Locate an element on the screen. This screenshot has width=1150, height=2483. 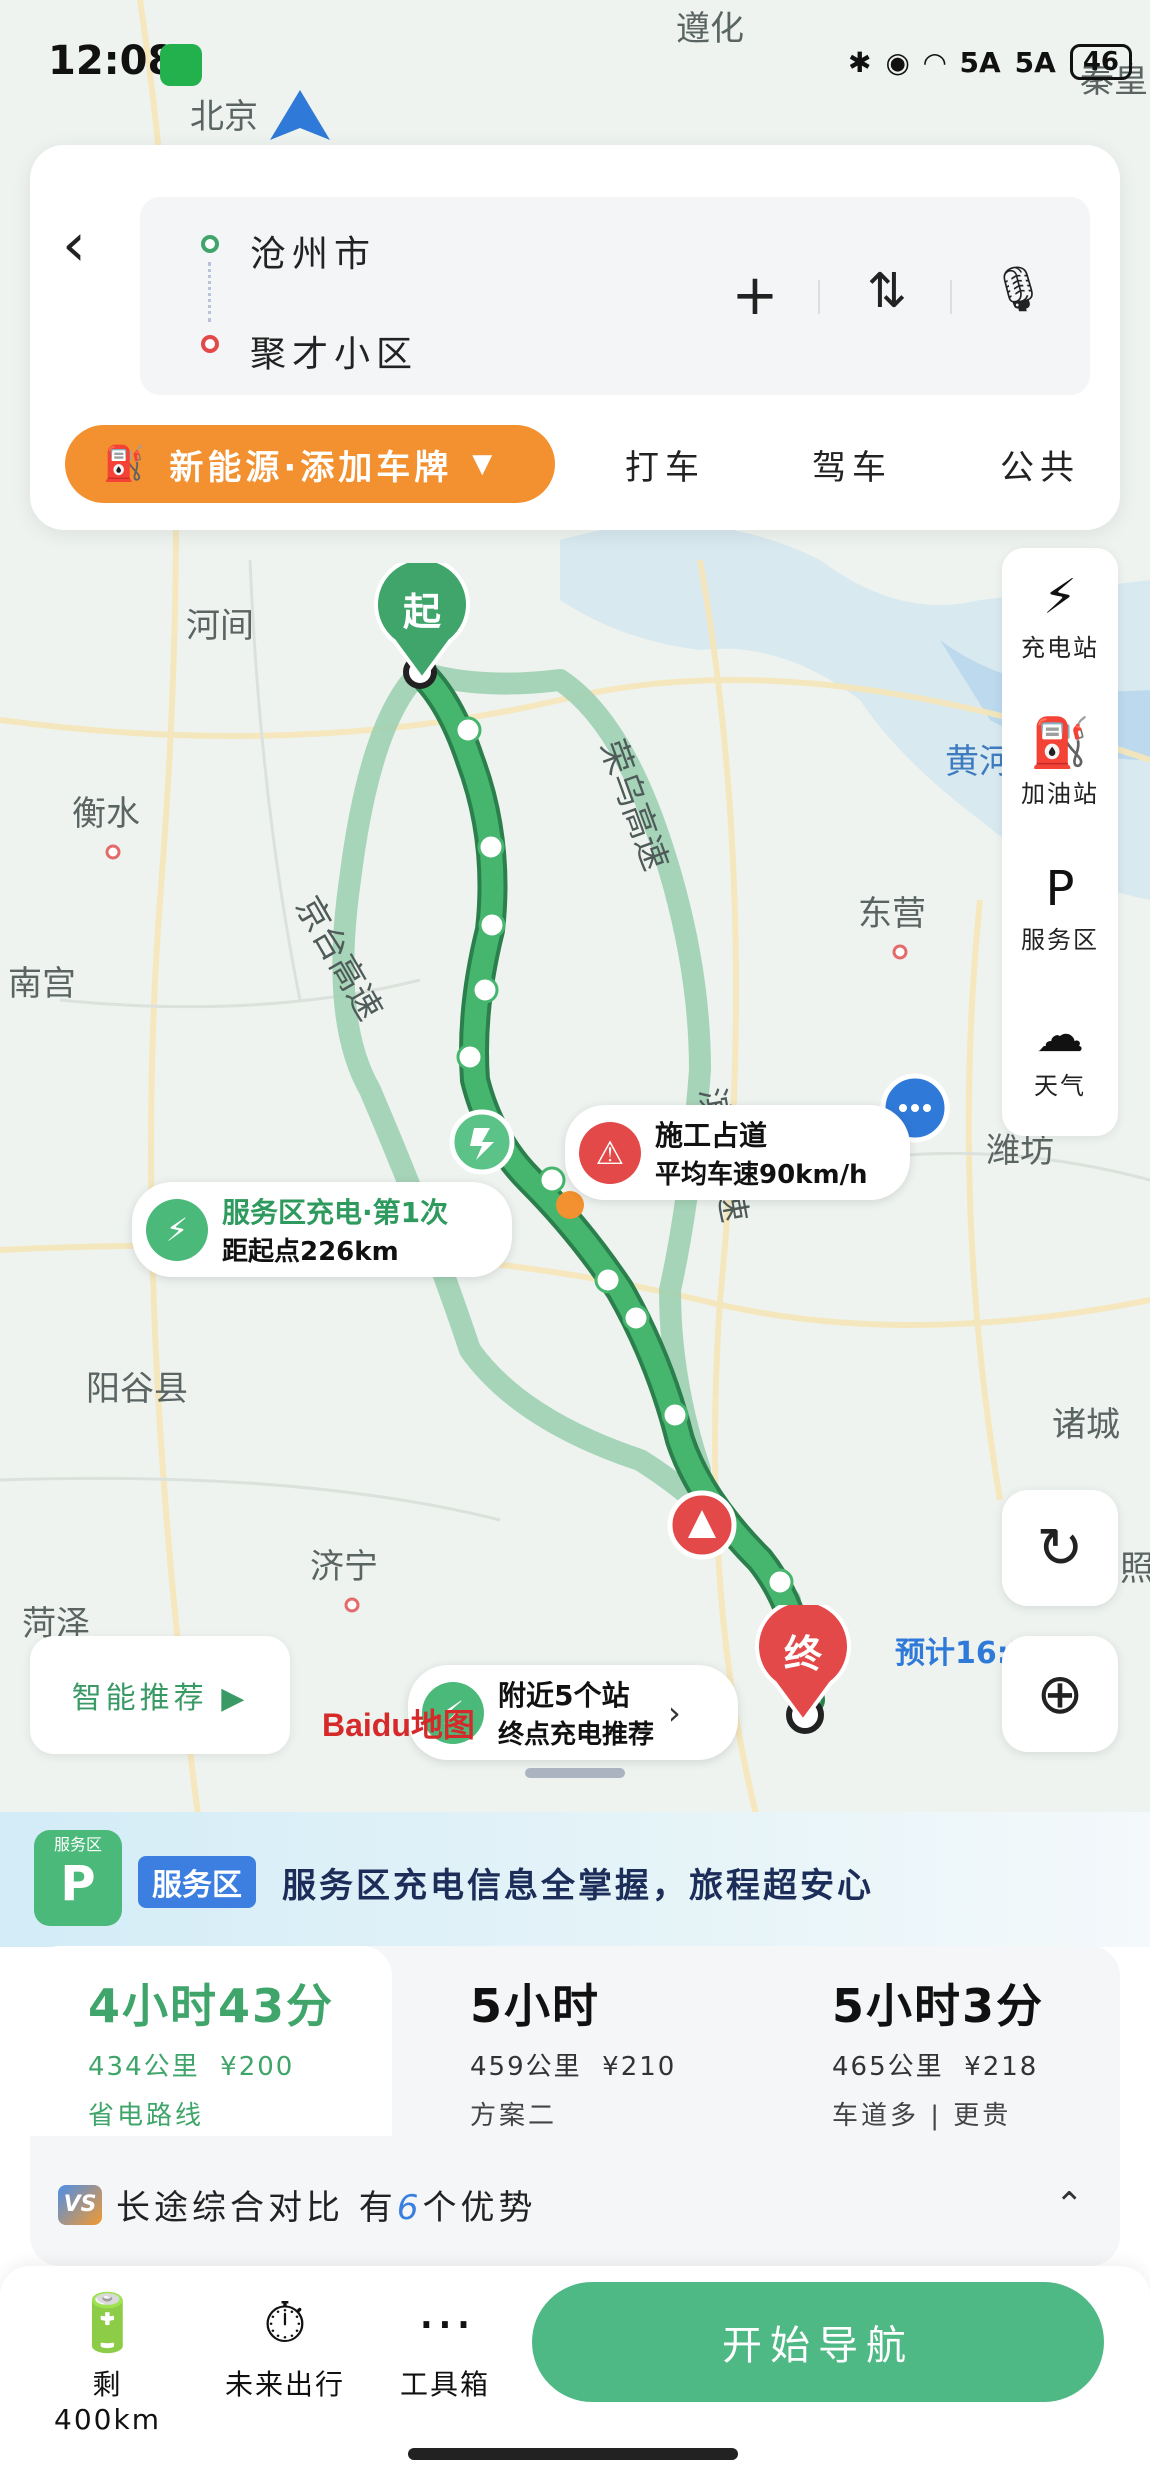
city-label-yanggu: 阳谷县 is located at coordinates (137, 1389).